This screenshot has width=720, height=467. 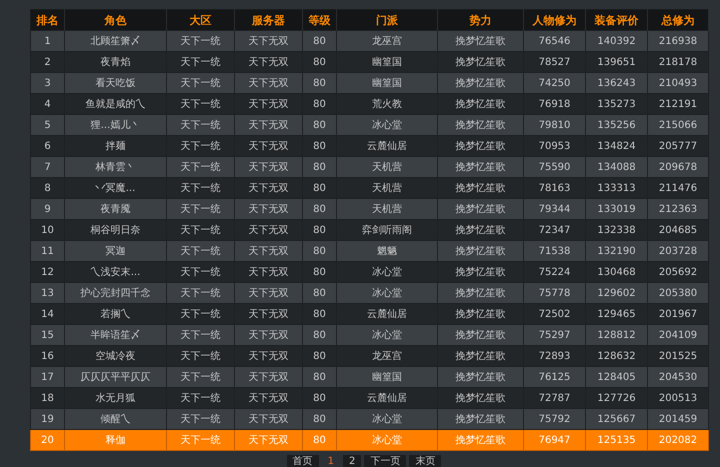 What do you see at coordinates (387, 209) in the screenshot?
I see `table-cell: 天机营` at bounding box center [387, 209].